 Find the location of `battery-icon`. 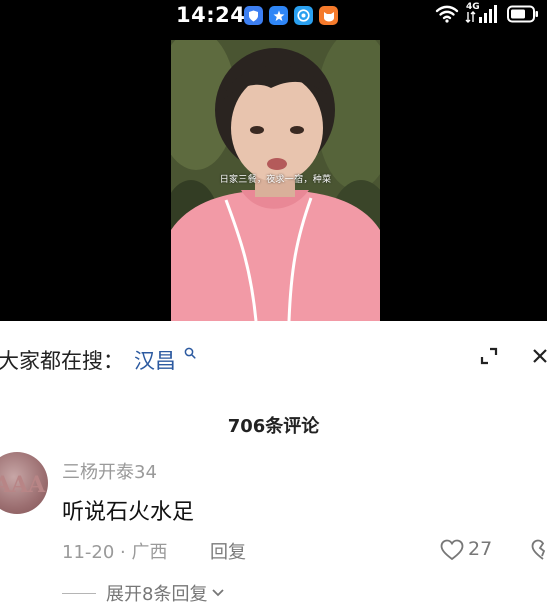

battery-icon is located at coordinates (522, 14).